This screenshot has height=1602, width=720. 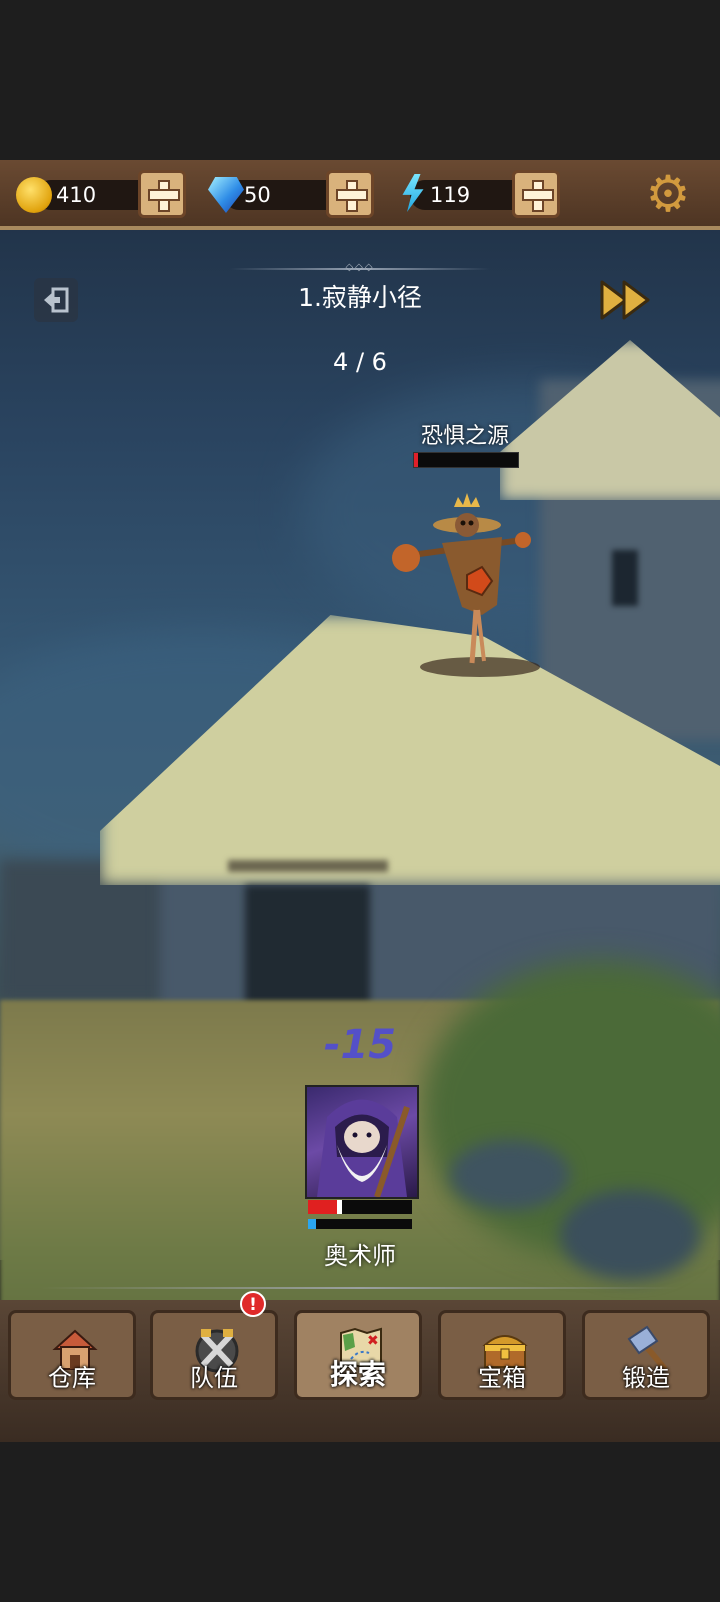 What do you see at coordinates (360, 267) in the screenshot?
I see `title-ornament: ◇◇◇` at bounding box center [360, 267].